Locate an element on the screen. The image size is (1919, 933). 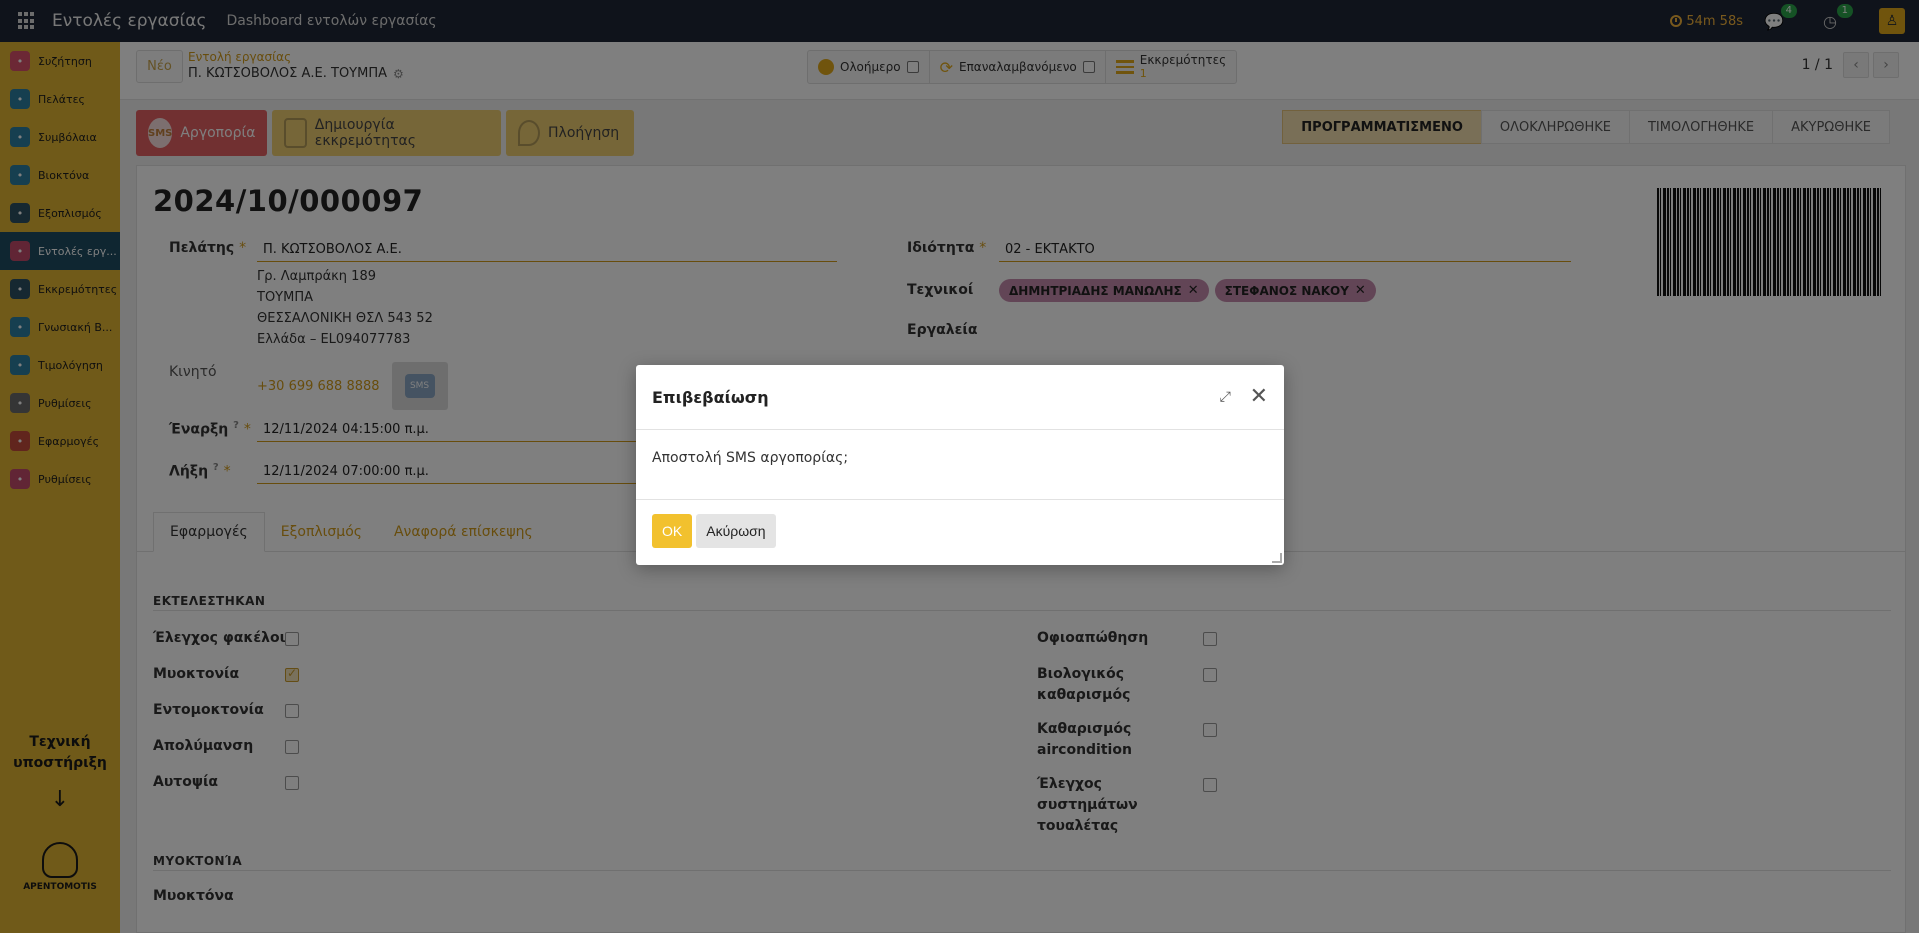
close-icon: ✕ is located at coordinates (1259, 397).